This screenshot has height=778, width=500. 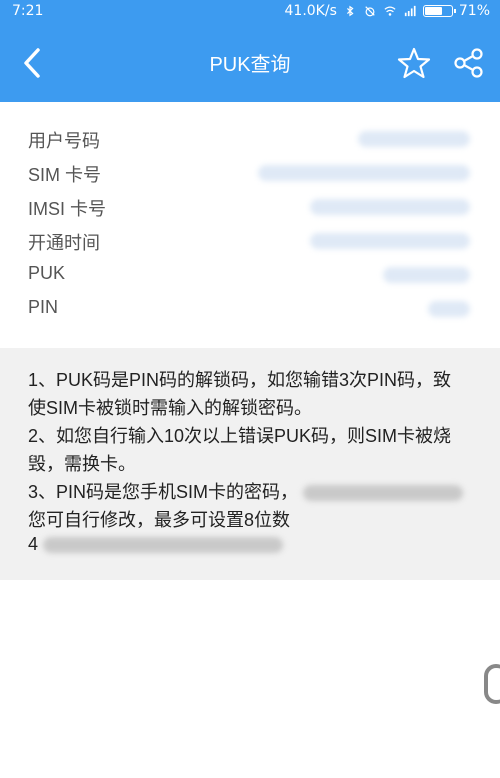 What do you see at coordinates (264, 209) in the screenshot?
I see `info-row-imsi: IMSI 卡号` at bounding box center [264, 209].